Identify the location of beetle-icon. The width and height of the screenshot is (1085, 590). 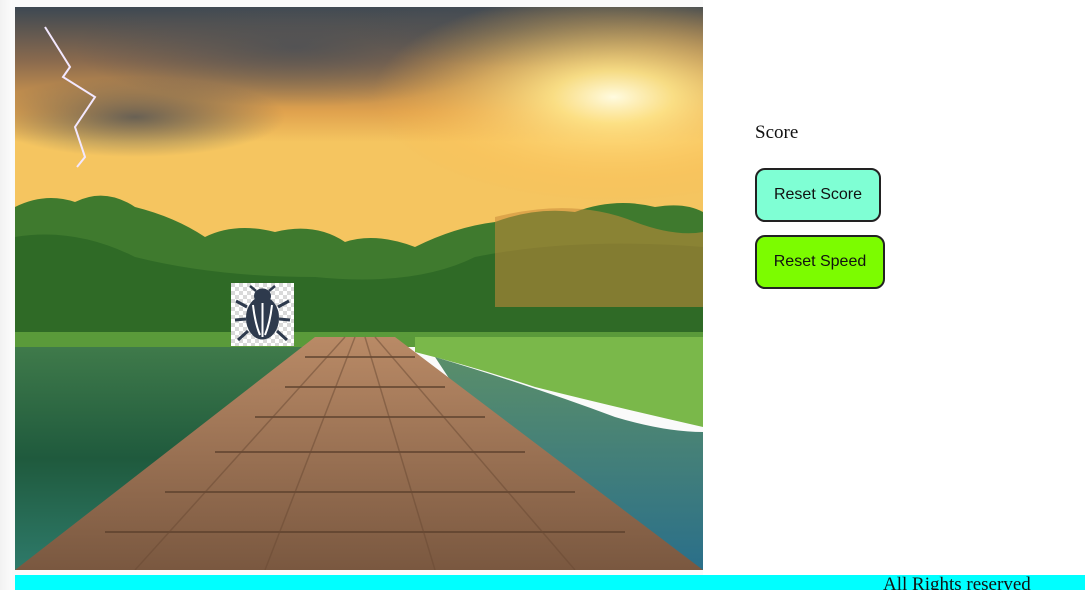
(262, 314).